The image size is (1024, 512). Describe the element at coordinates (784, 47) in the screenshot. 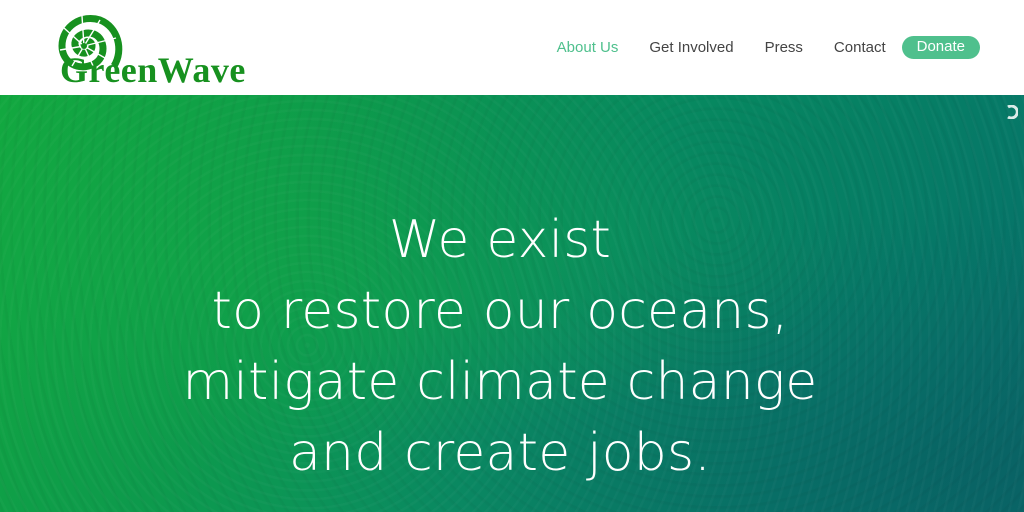

I see `nav-item-press: Press` at that location.